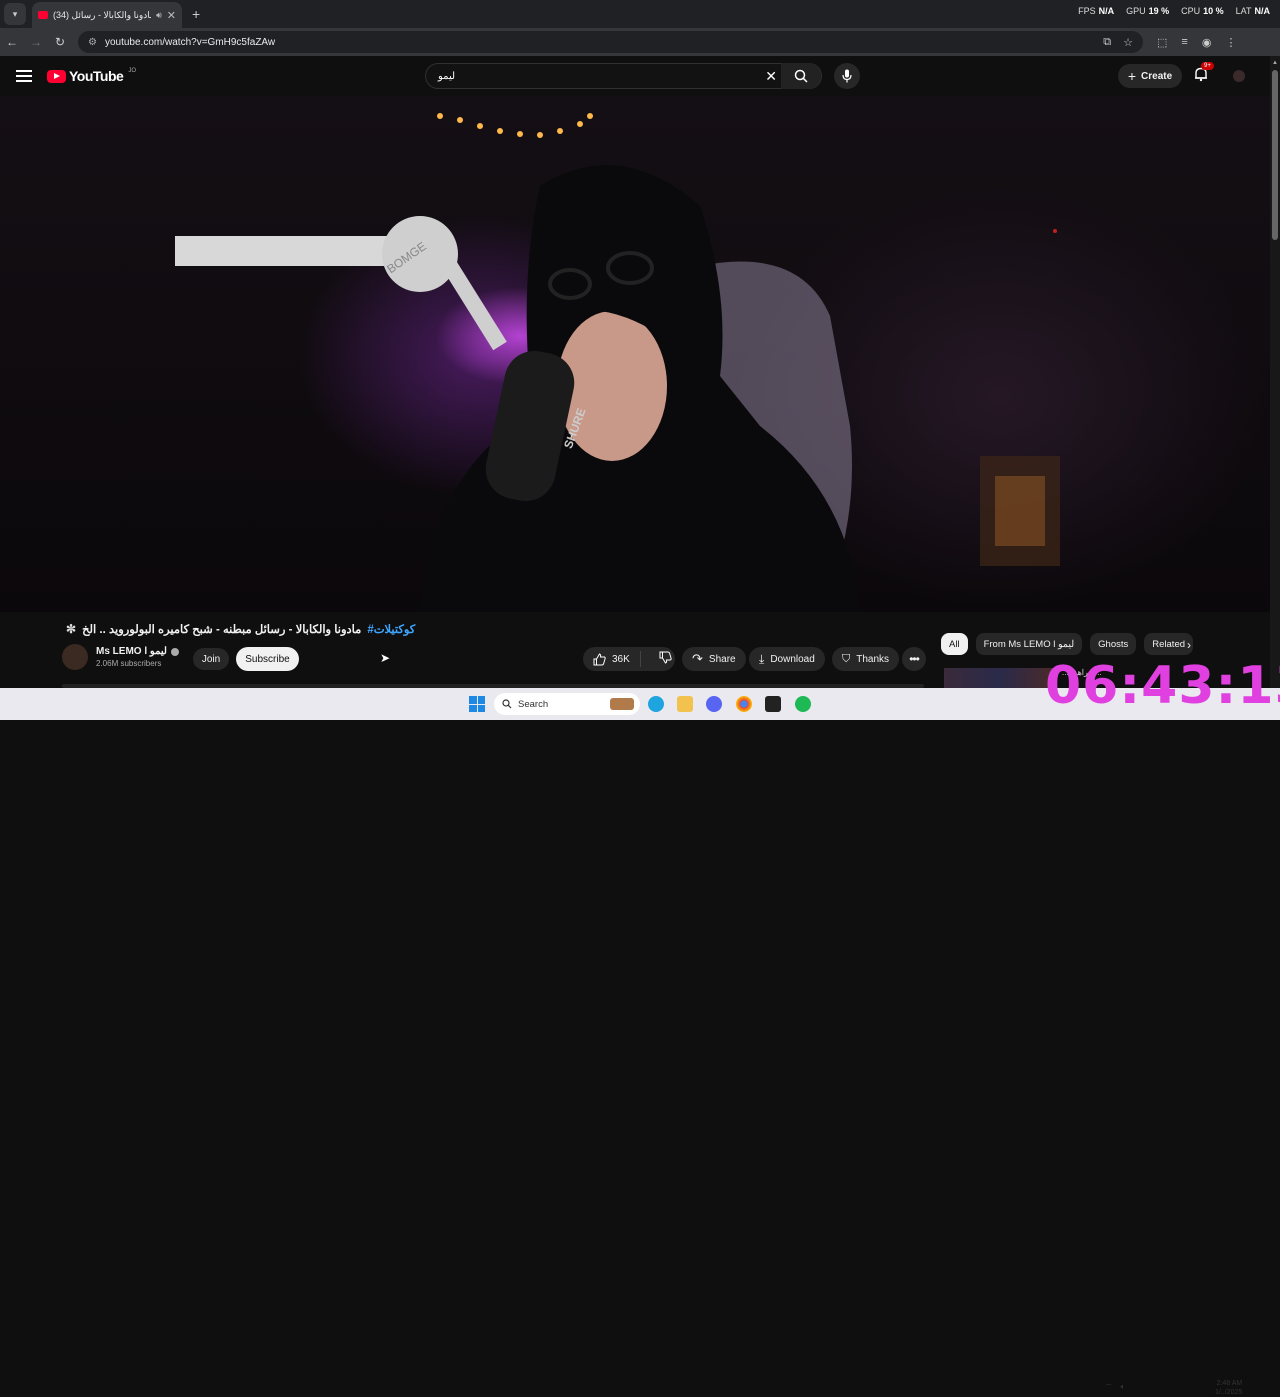  I want to click on microphone-icon, so click(847, 76).